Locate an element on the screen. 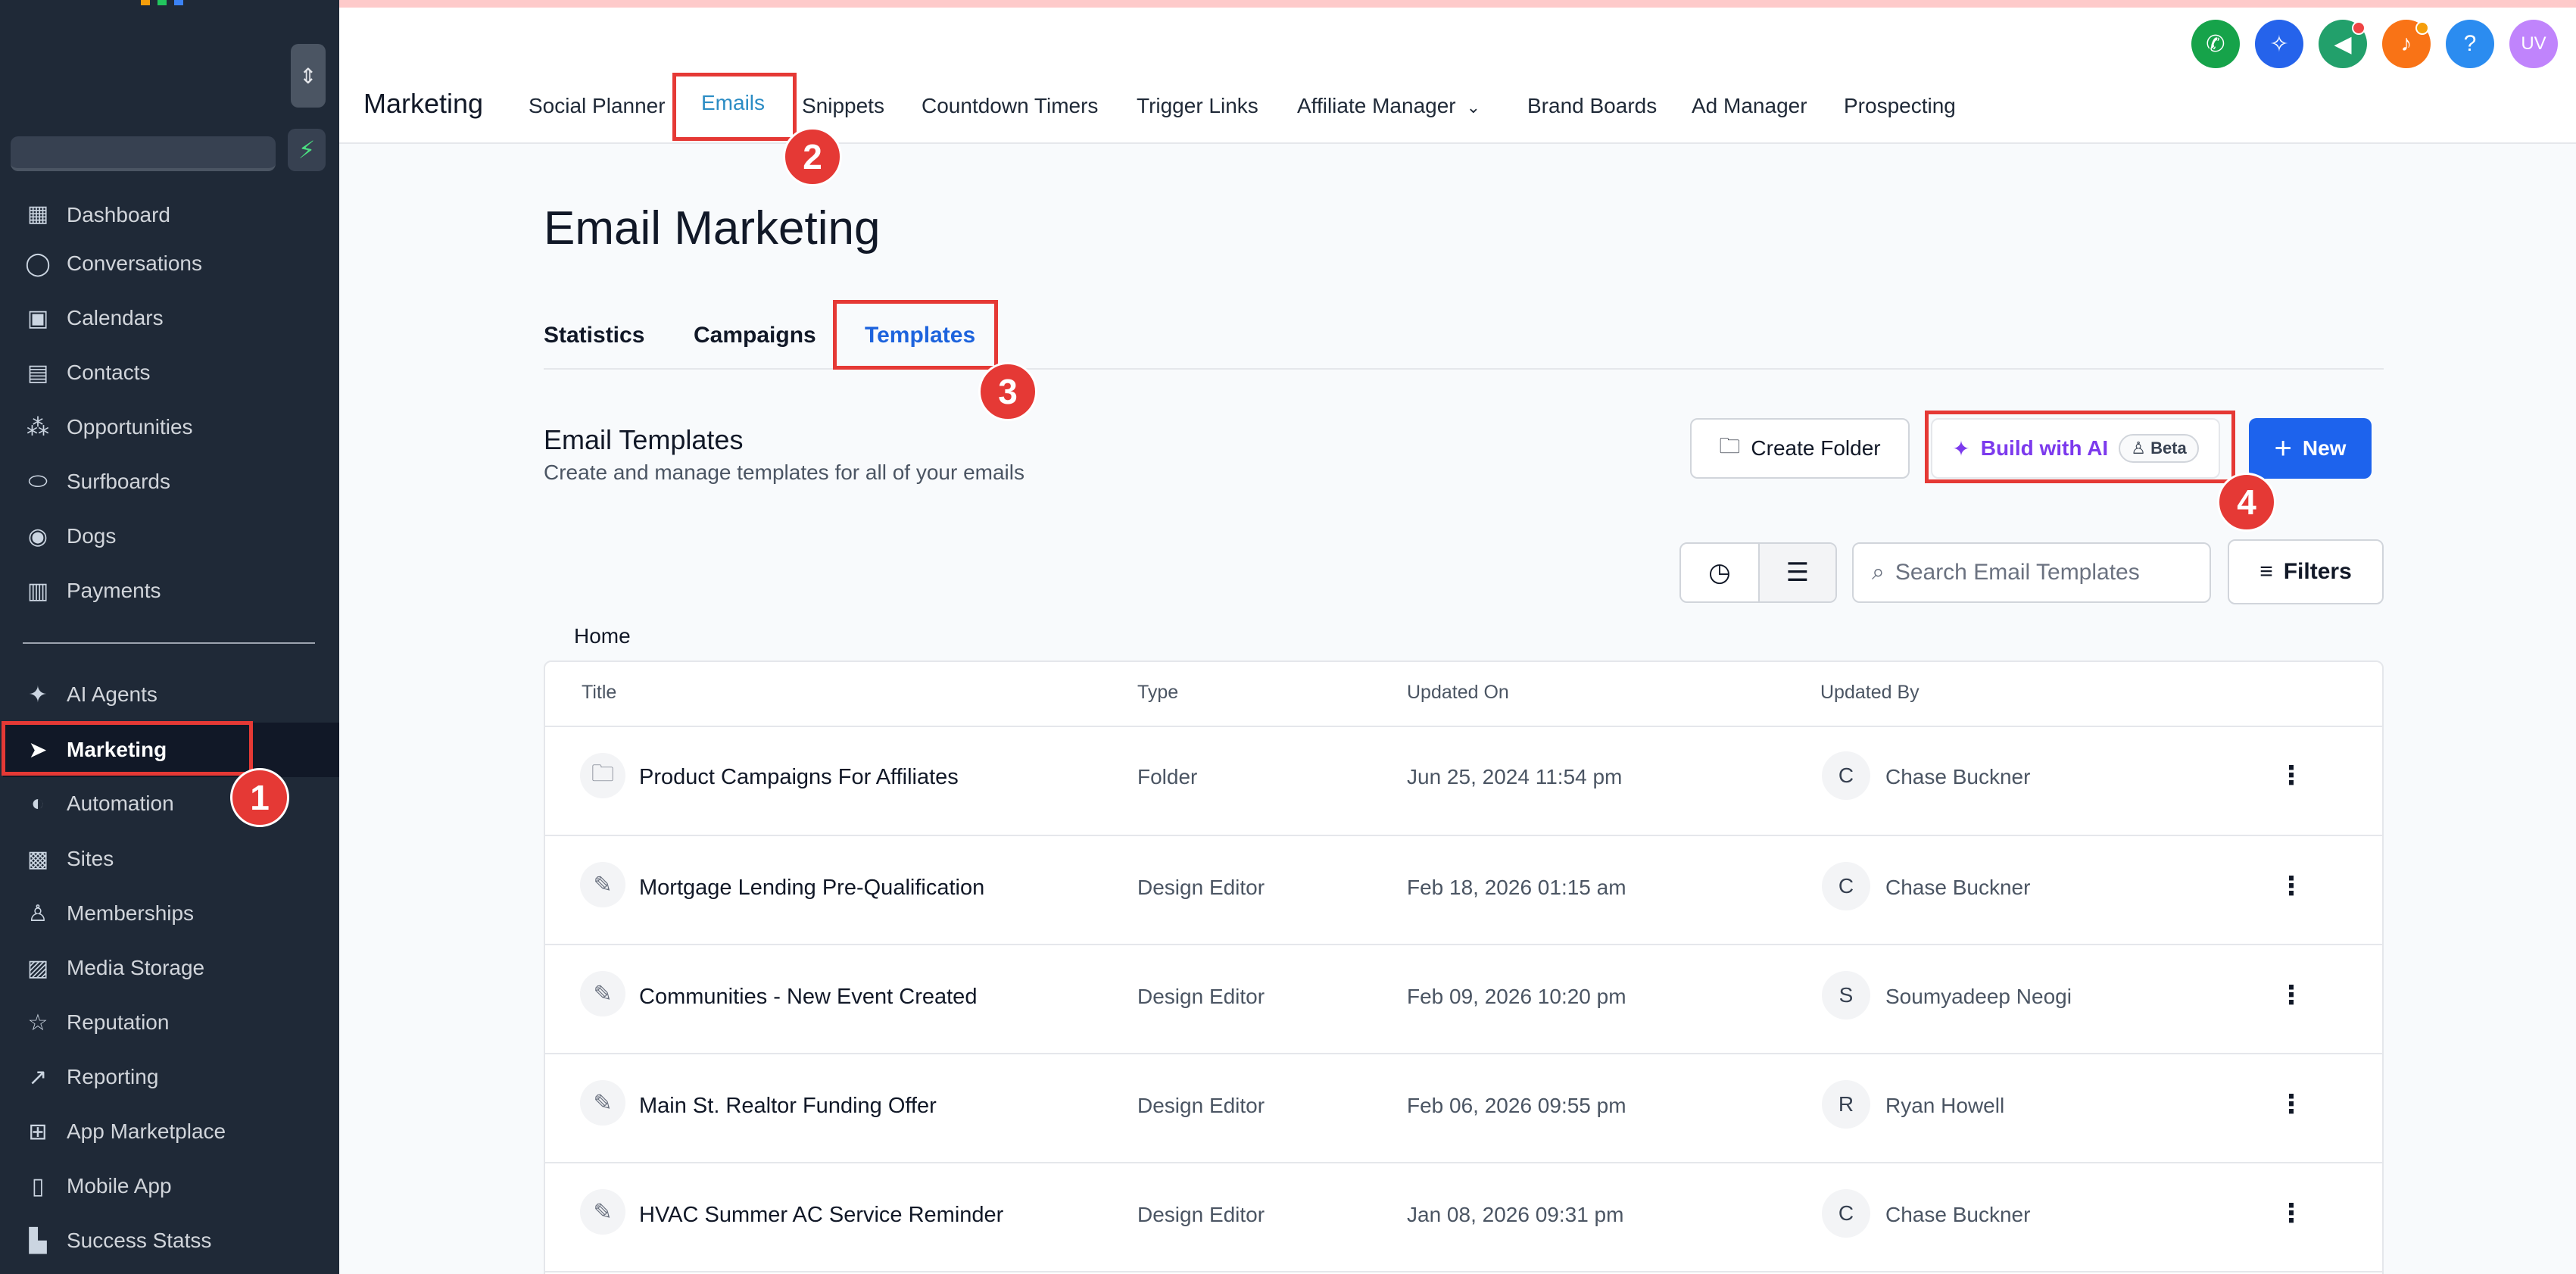 This screenshot has height=1274, width=2576. button-label: Create Folder is located at coordinates (1816, 448).